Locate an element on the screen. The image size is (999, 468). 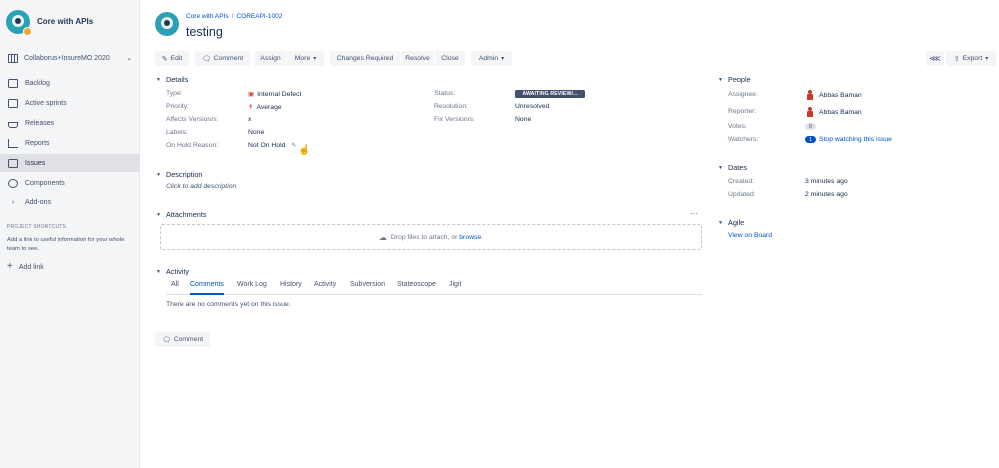
export-button: ⇧ Export ▾ is located at coordinates (971, 58).